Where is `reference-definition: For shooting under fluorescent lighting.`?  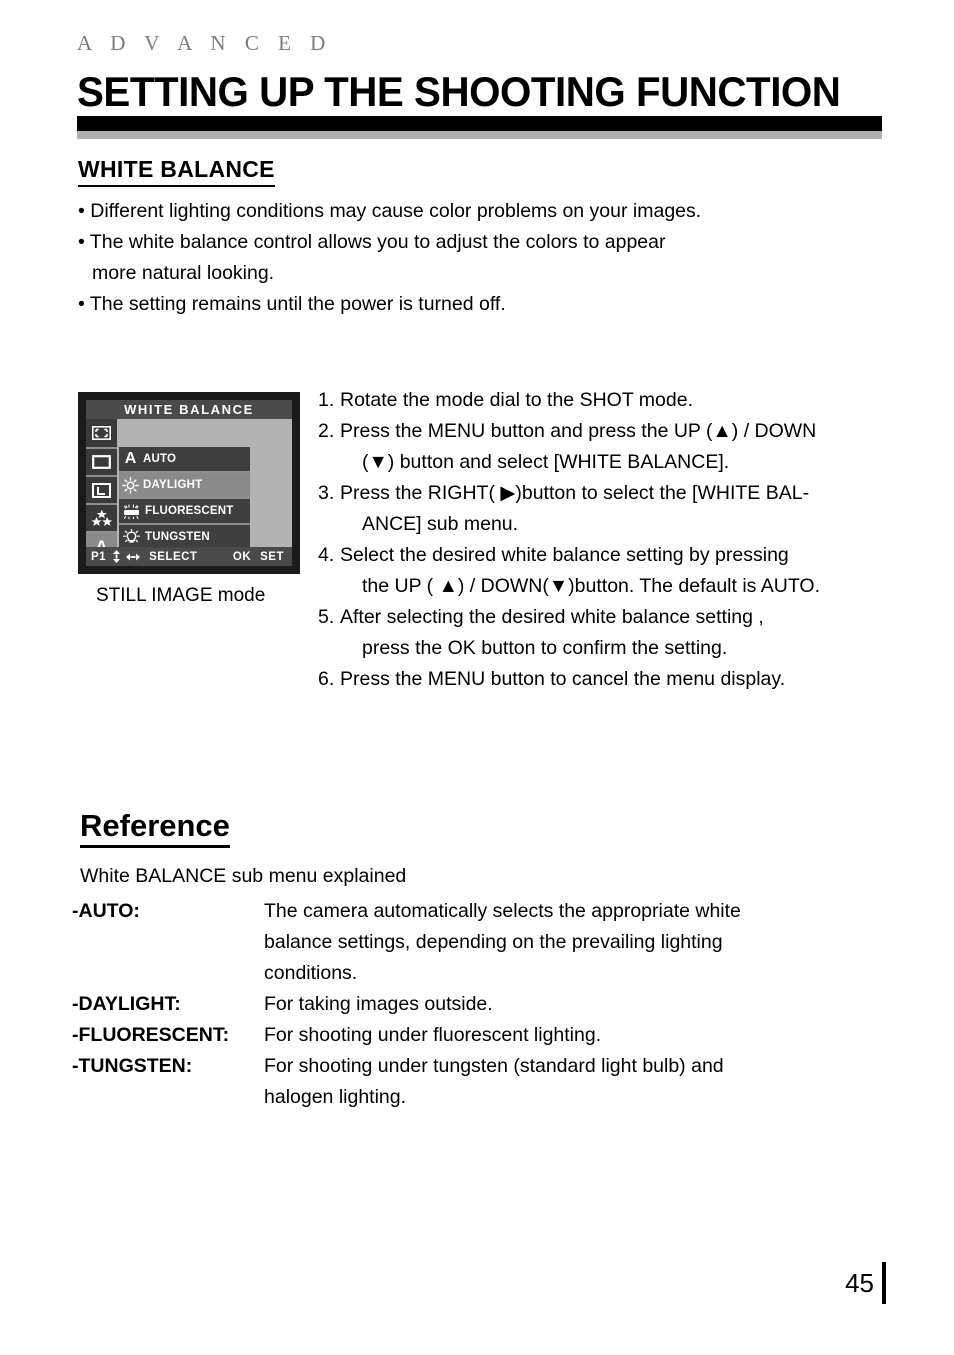
reference-definition: For shooting under fluorescent lighting. is located at coordinates (433, 1035).